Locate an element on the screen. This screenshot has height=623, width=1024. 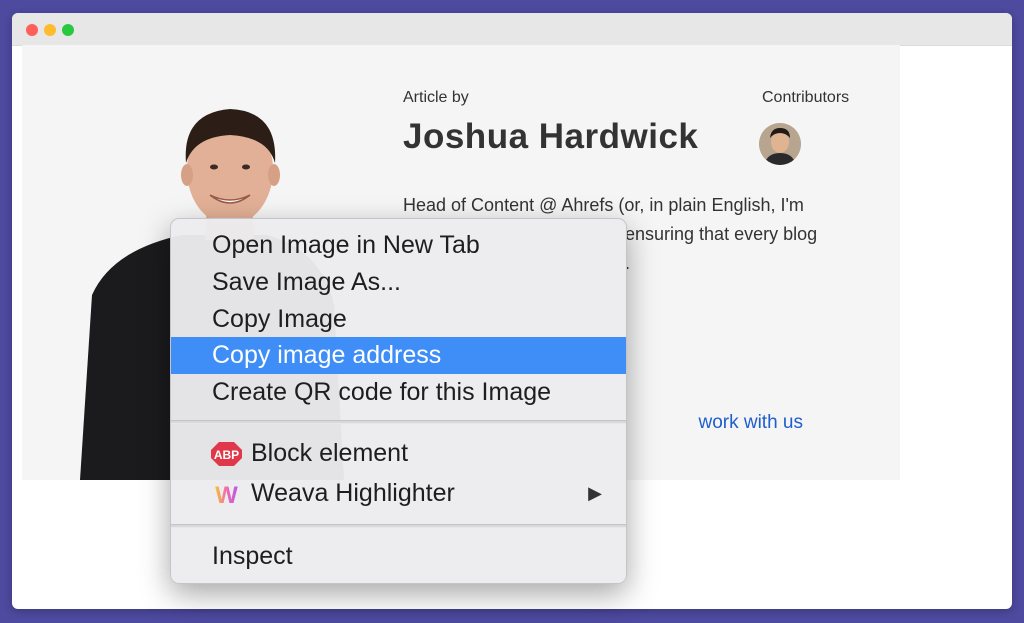
contributors-label: Contributors is located at coordinates (806, 97).